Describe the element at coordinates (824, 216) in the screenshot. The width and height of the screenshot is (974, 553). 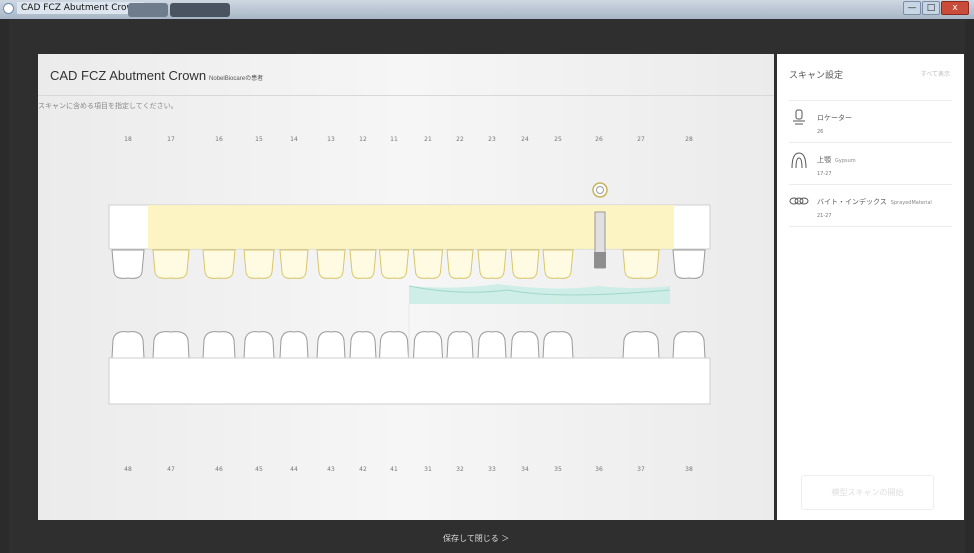
I see `scan-item-teeth: 21-27` at that location.